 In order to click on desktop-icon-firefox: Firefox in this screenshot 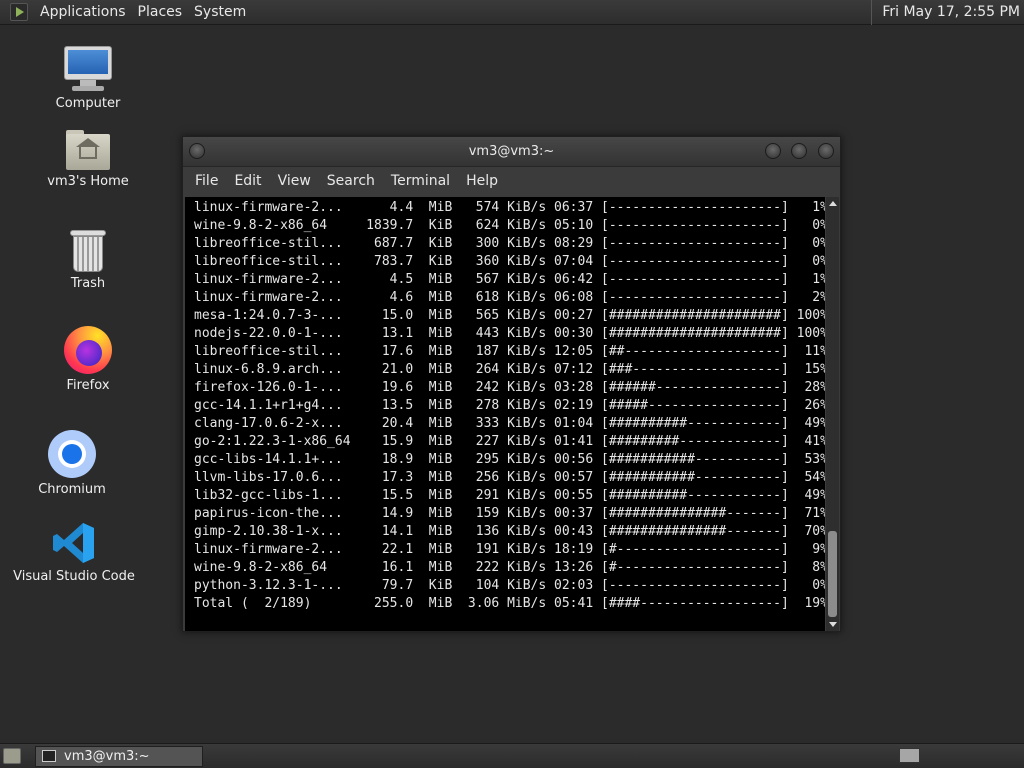, I will do `click(88, 359)`.